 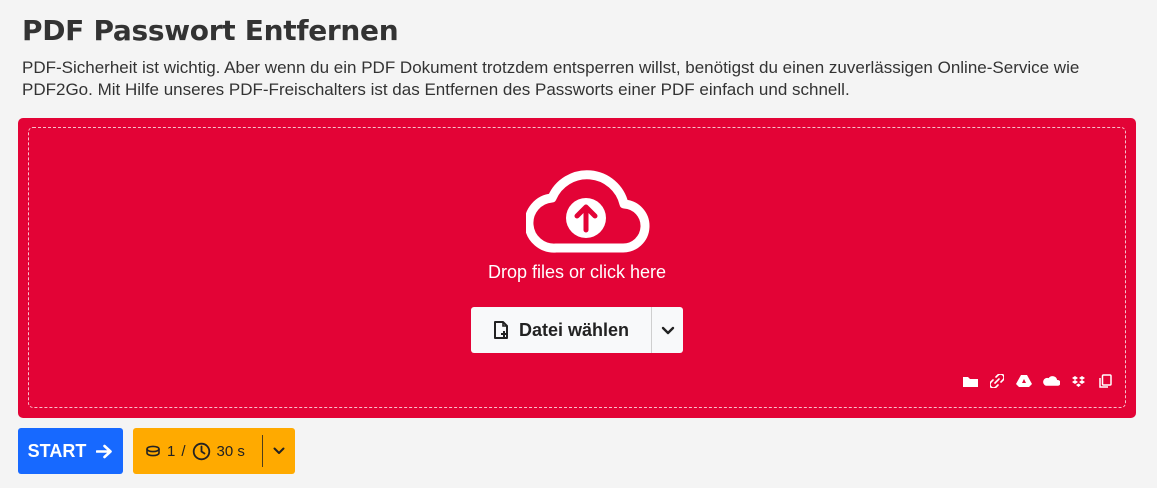 What do you see at coordinates (210, 30) in the screenshot?
I see `page-title: PDF Passwort Entfernen` at bounding box center [210, 30].